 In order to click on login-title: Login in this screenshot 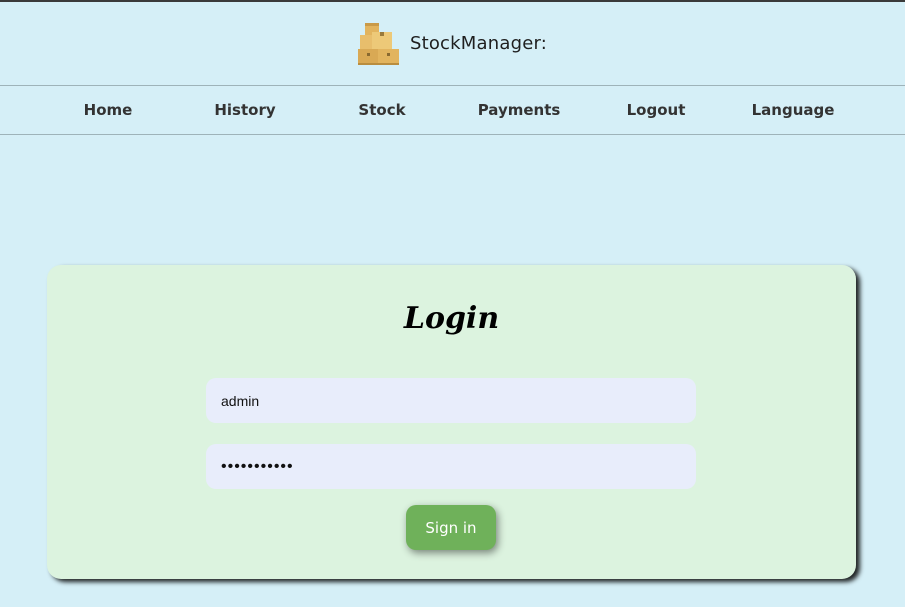, I will do `click(451, 318)`.